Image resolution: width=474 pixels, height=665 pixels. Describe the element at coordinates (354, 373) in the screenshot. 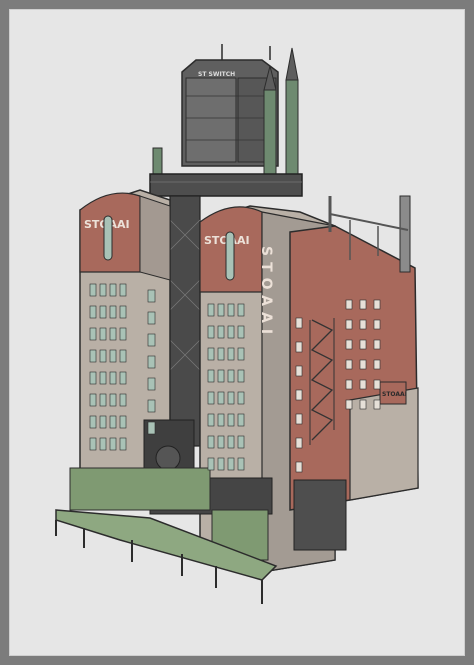

I see `brick-annex: STOAAI` at that location.